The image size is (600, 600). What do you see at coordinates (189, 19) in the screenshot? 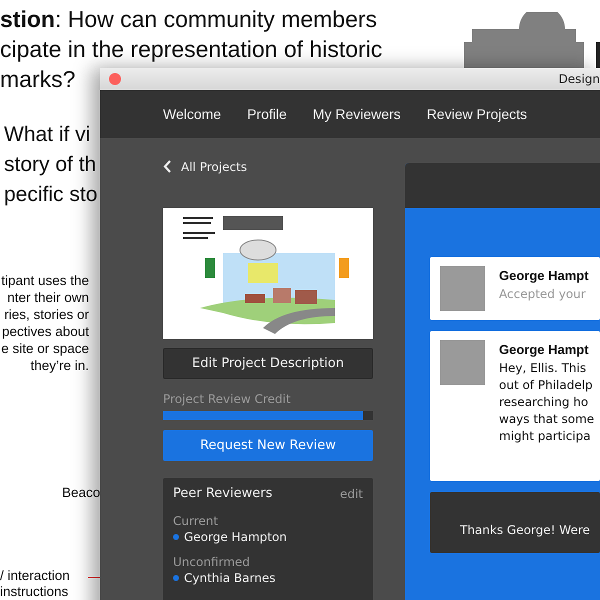
I see `poster-text-line: stion: How can community members` at bounding box center [189, 19].